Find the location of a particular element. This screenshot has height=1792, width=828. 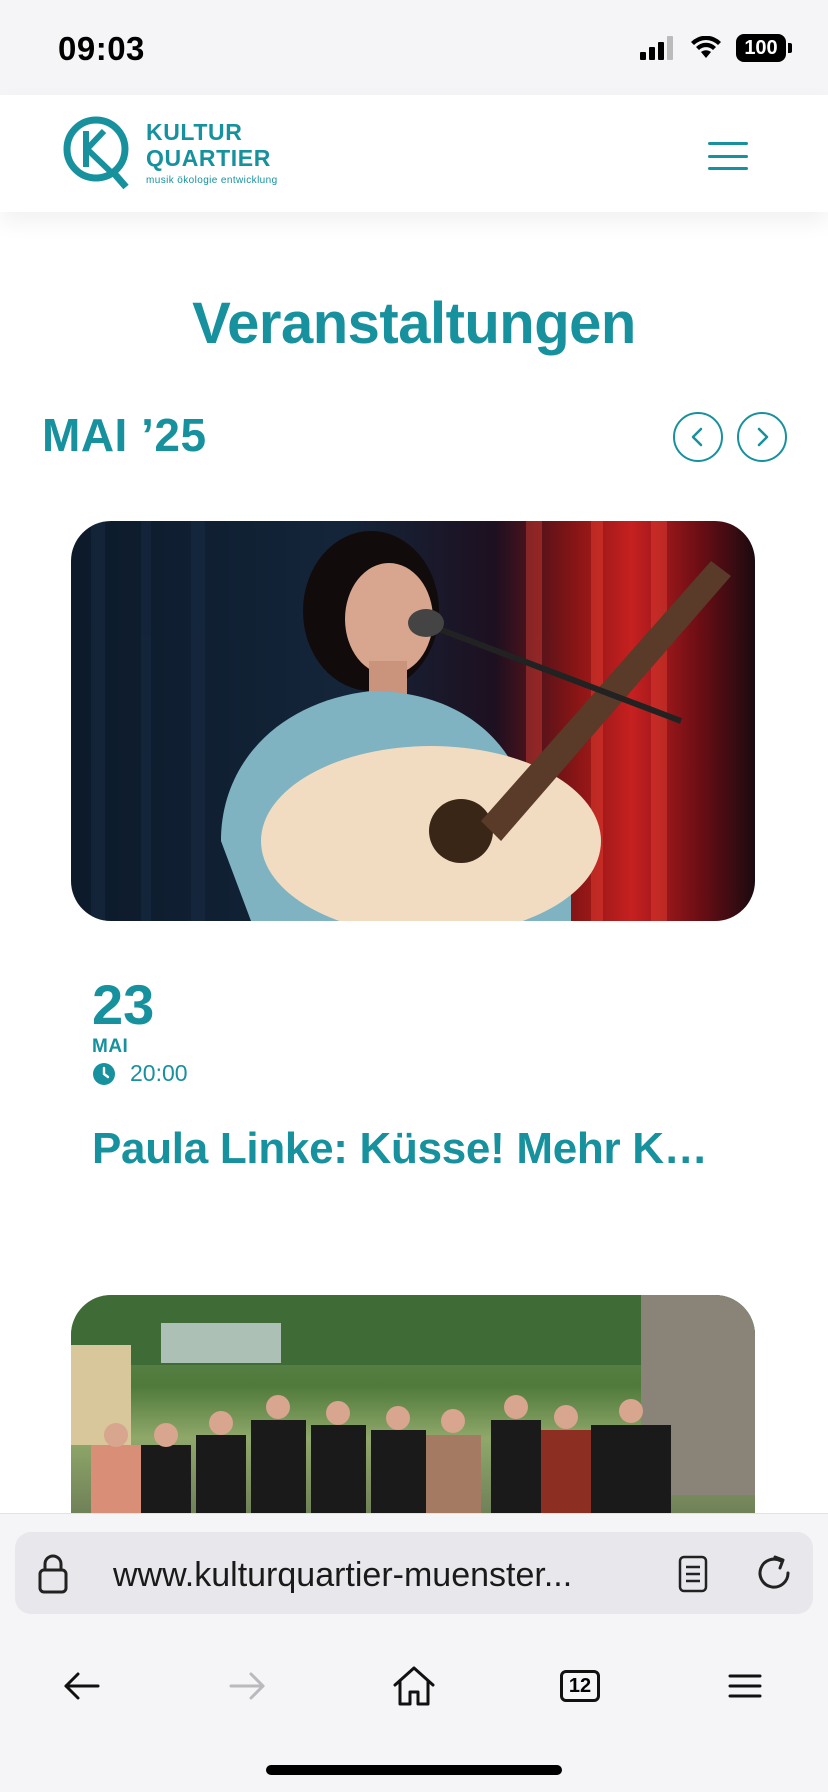

forward-button is located at coordinates (247, 1686).